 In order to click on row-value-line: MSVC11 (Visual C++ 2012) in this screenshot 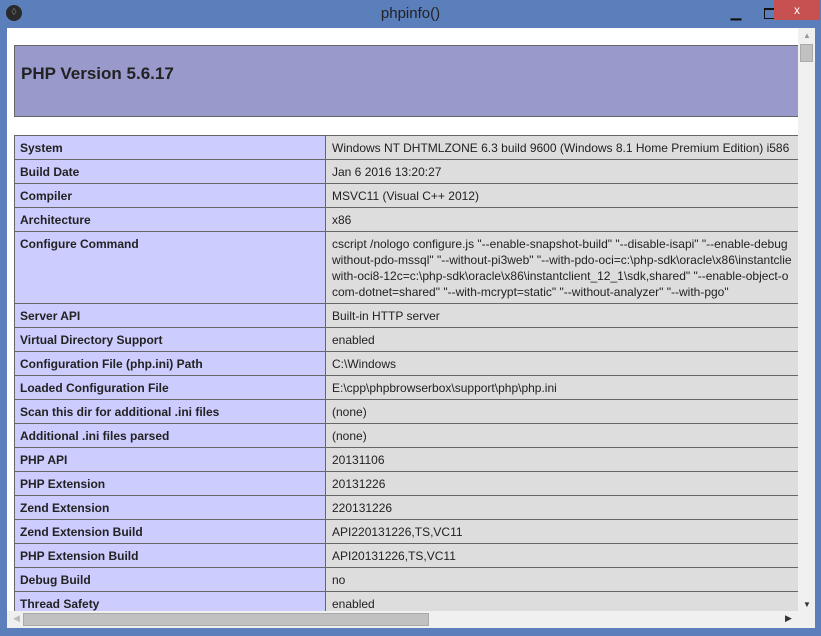, I will do `click(405, 196)`.